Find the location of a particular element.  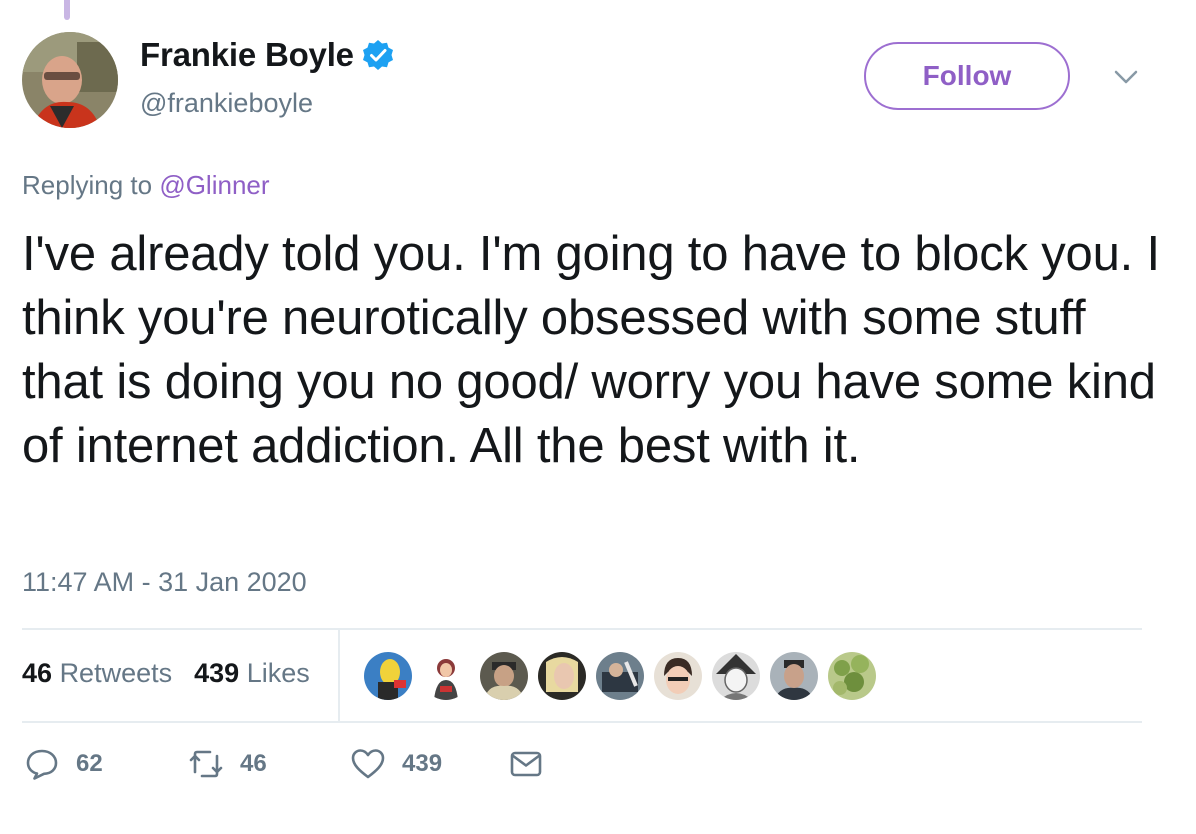

replying-to-line: Replying to @Glinner is located at coordinates (146, 185).